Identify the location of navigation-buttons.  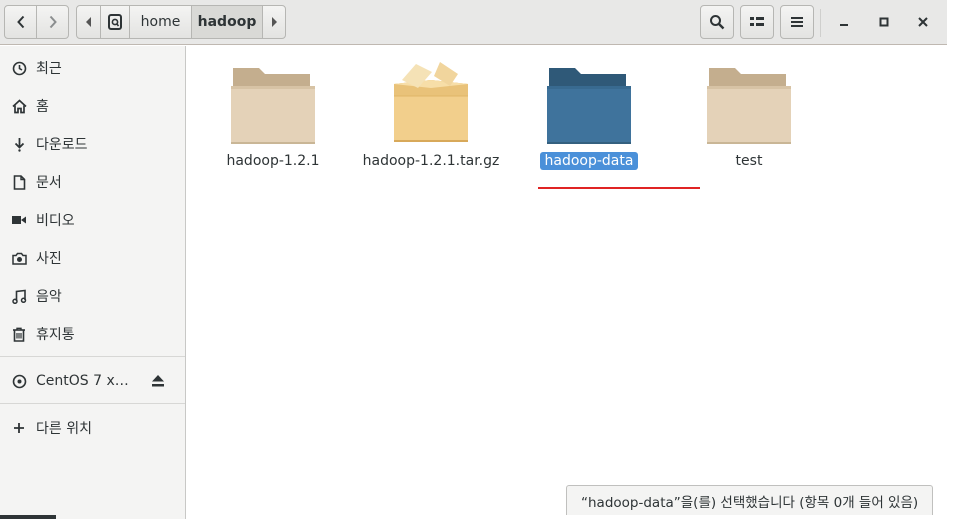
(37, 22).